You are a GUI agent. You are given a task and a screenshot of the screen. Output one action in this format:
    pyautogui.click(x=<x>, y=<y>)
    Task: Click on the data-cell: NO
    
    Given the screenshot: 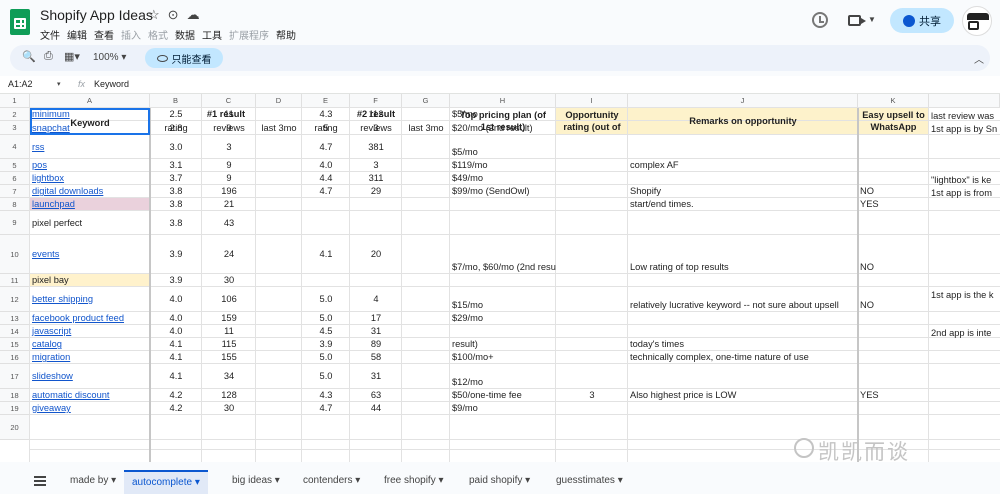 What is the action you would take?
    pyautogui.click(x=893, y=191)
    